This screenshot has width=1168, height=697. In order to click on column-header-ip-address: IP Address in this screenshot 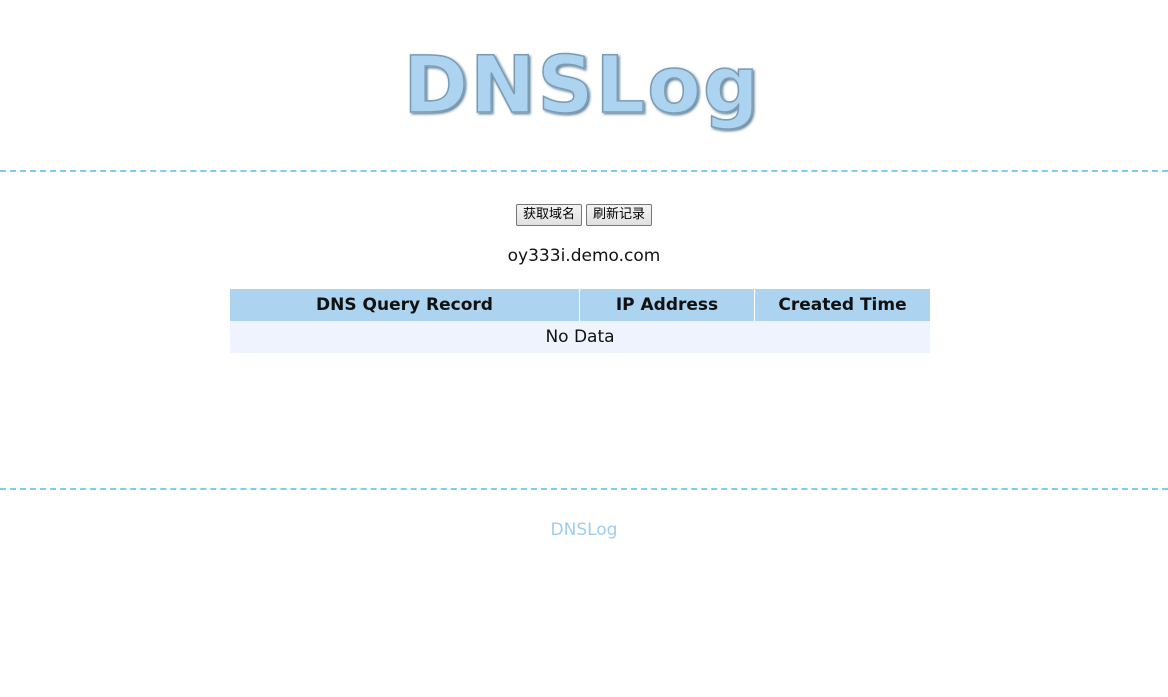, I will do `click(666, 305)`.